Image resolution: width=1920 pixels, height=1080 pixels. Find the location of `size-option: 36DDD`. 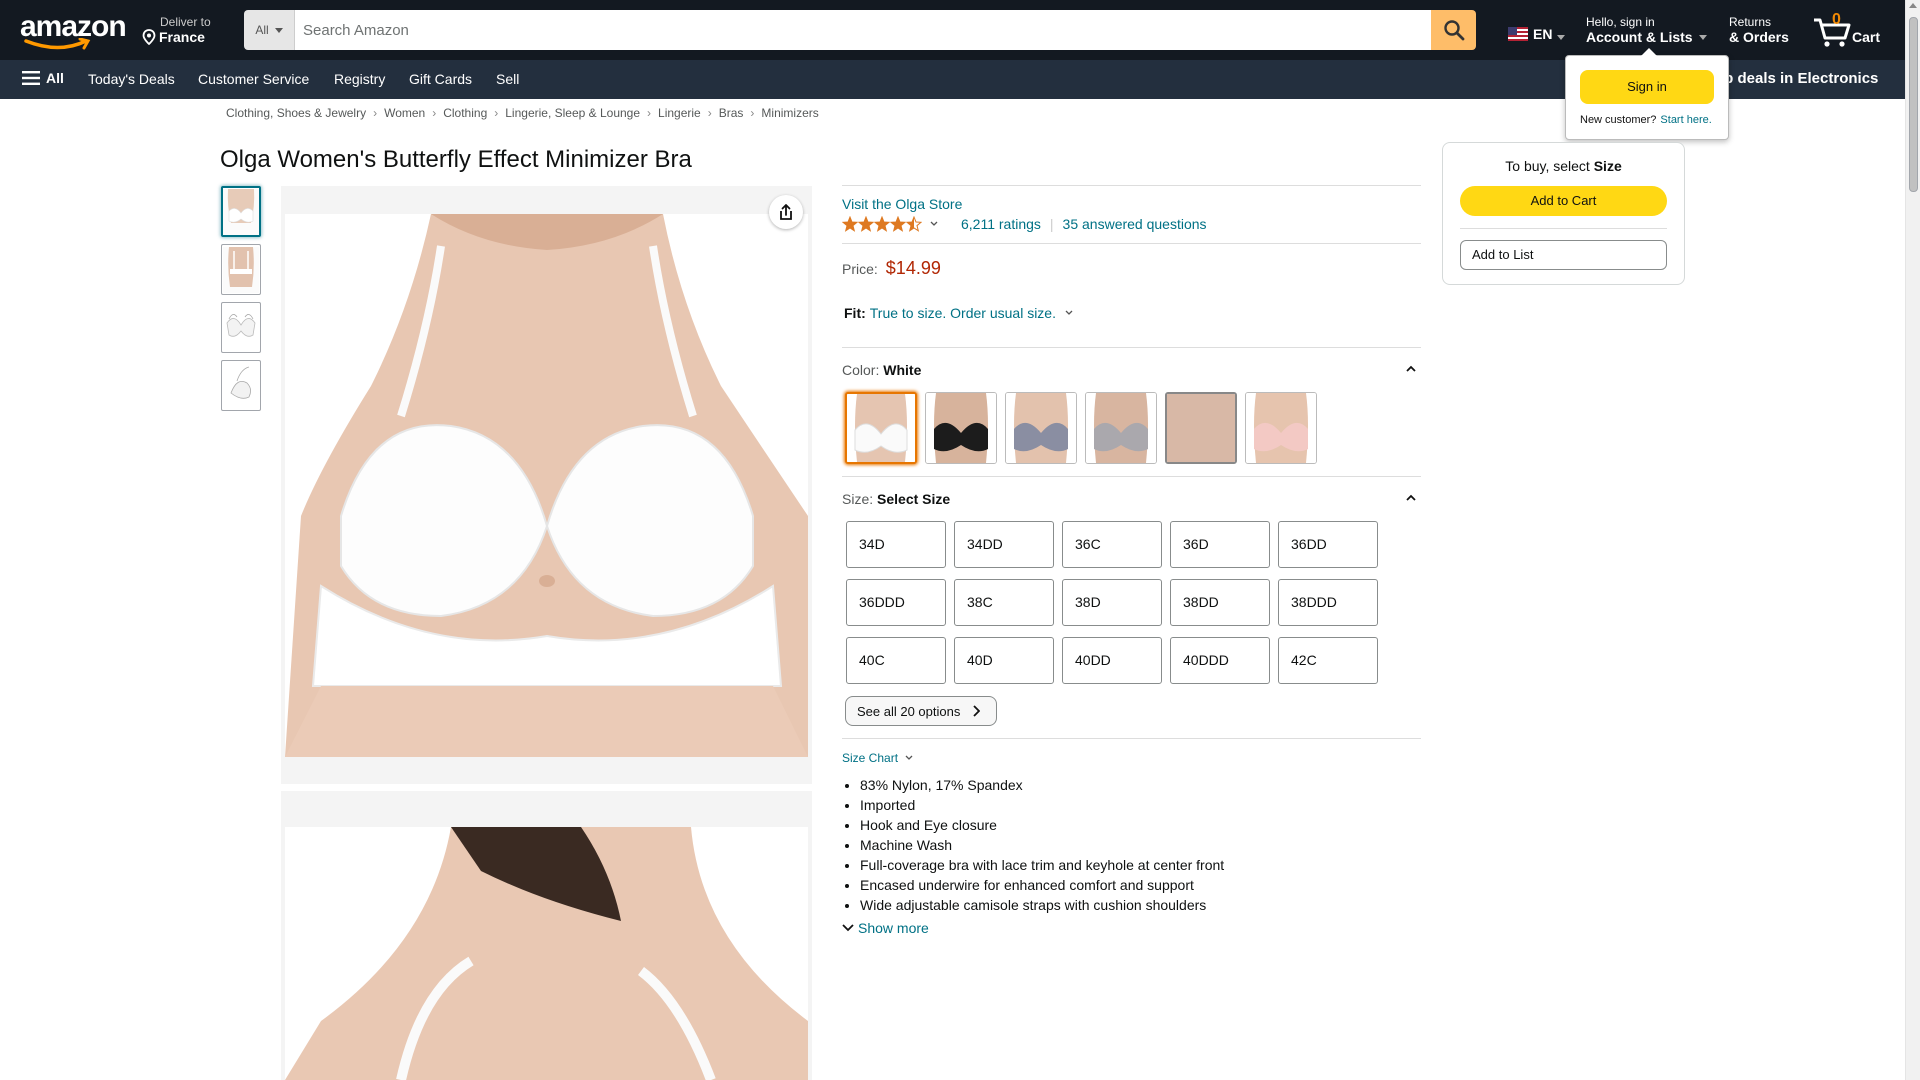

size-option: 36DDD is located at coordinates (896, 602).